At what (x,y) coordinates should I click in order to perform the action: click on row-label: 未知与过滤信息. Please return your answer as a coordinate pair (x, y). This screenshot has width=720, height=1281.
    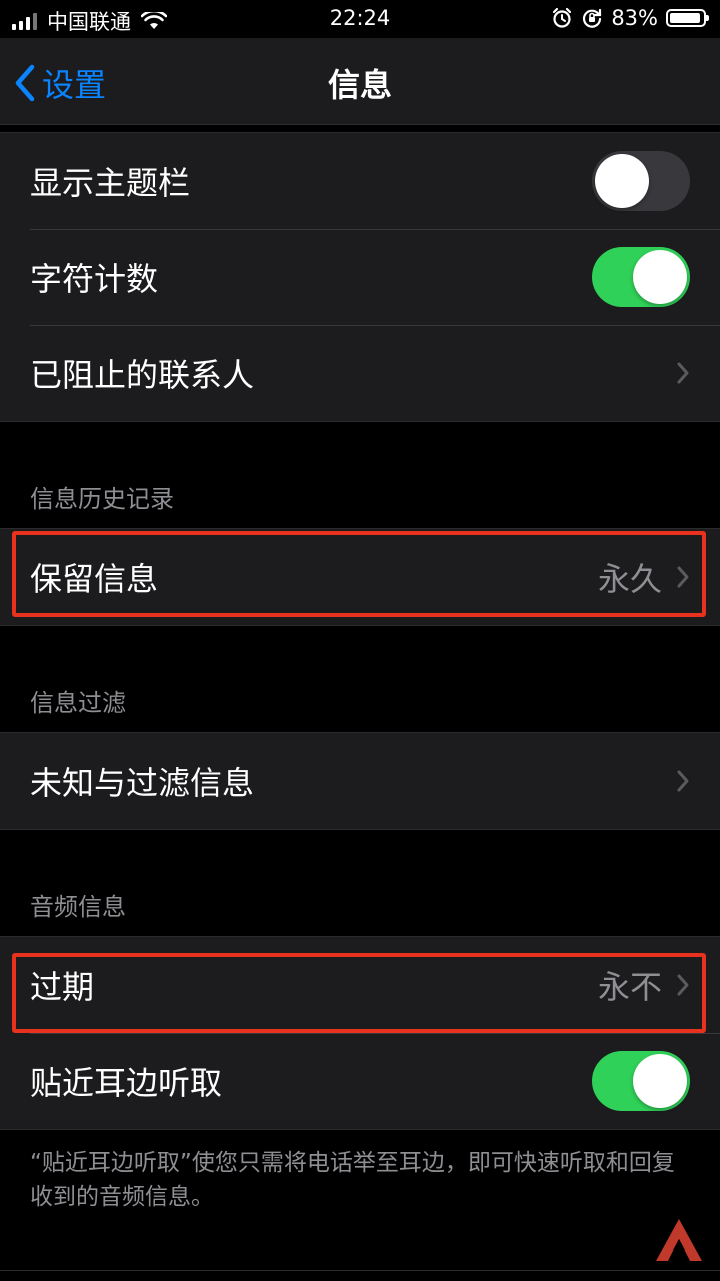
    Looking at the image, I should click on (142, 783).